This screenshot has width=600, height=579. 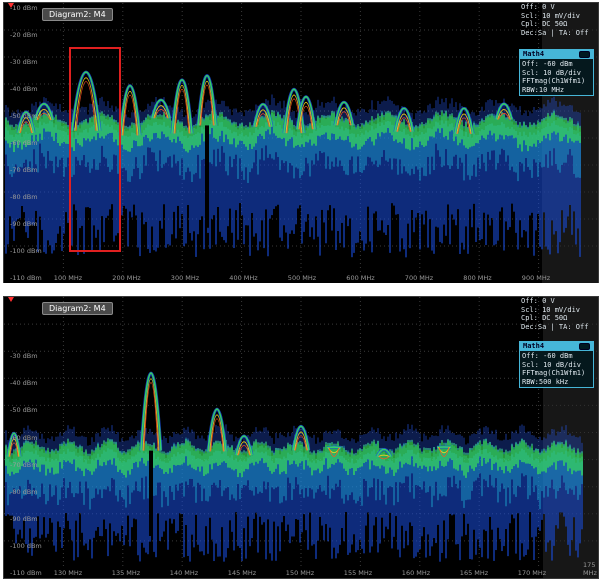 I want to click on x-axis-label: 140 MHz, so click(x=184, y=573).